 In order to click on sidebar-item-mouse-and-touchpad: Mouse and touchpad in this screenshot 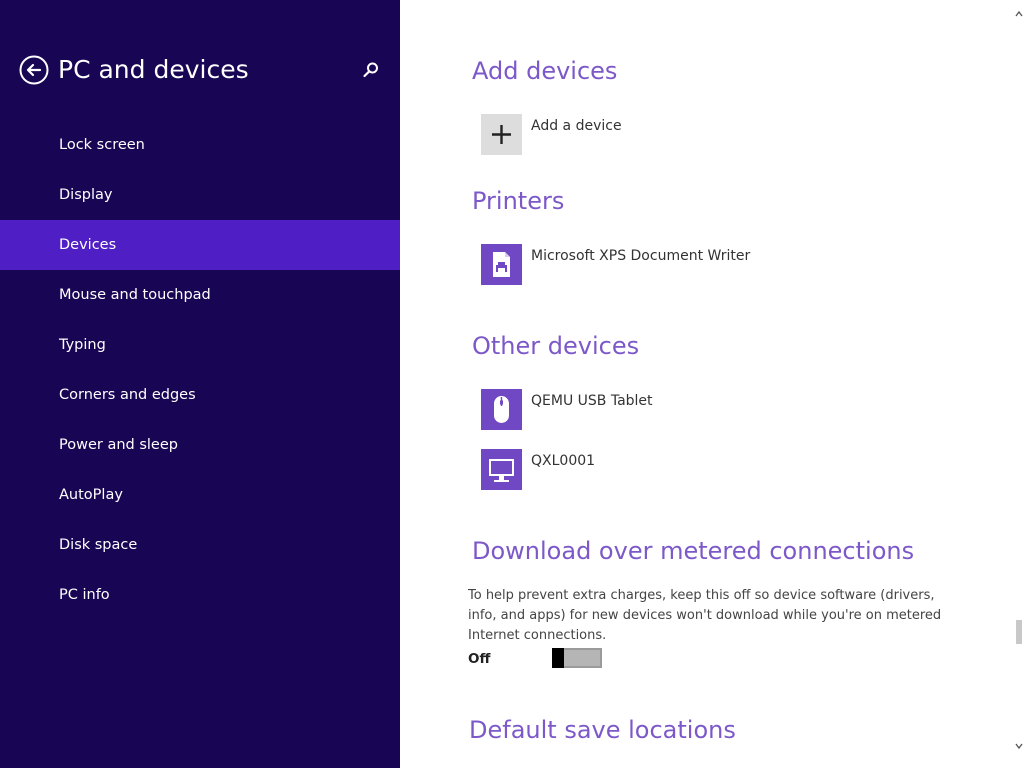, I will do `click(200, 295)`.